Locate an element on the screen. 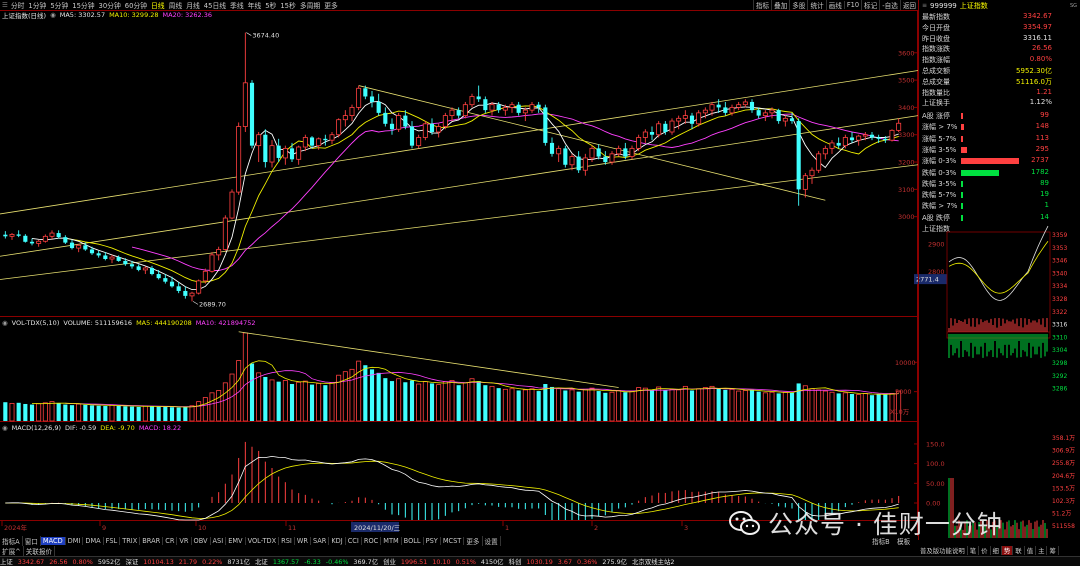 The width and height of the screenshot is (1080, 566). indicator-tab-8: CR is located at coordinates (170, 541).